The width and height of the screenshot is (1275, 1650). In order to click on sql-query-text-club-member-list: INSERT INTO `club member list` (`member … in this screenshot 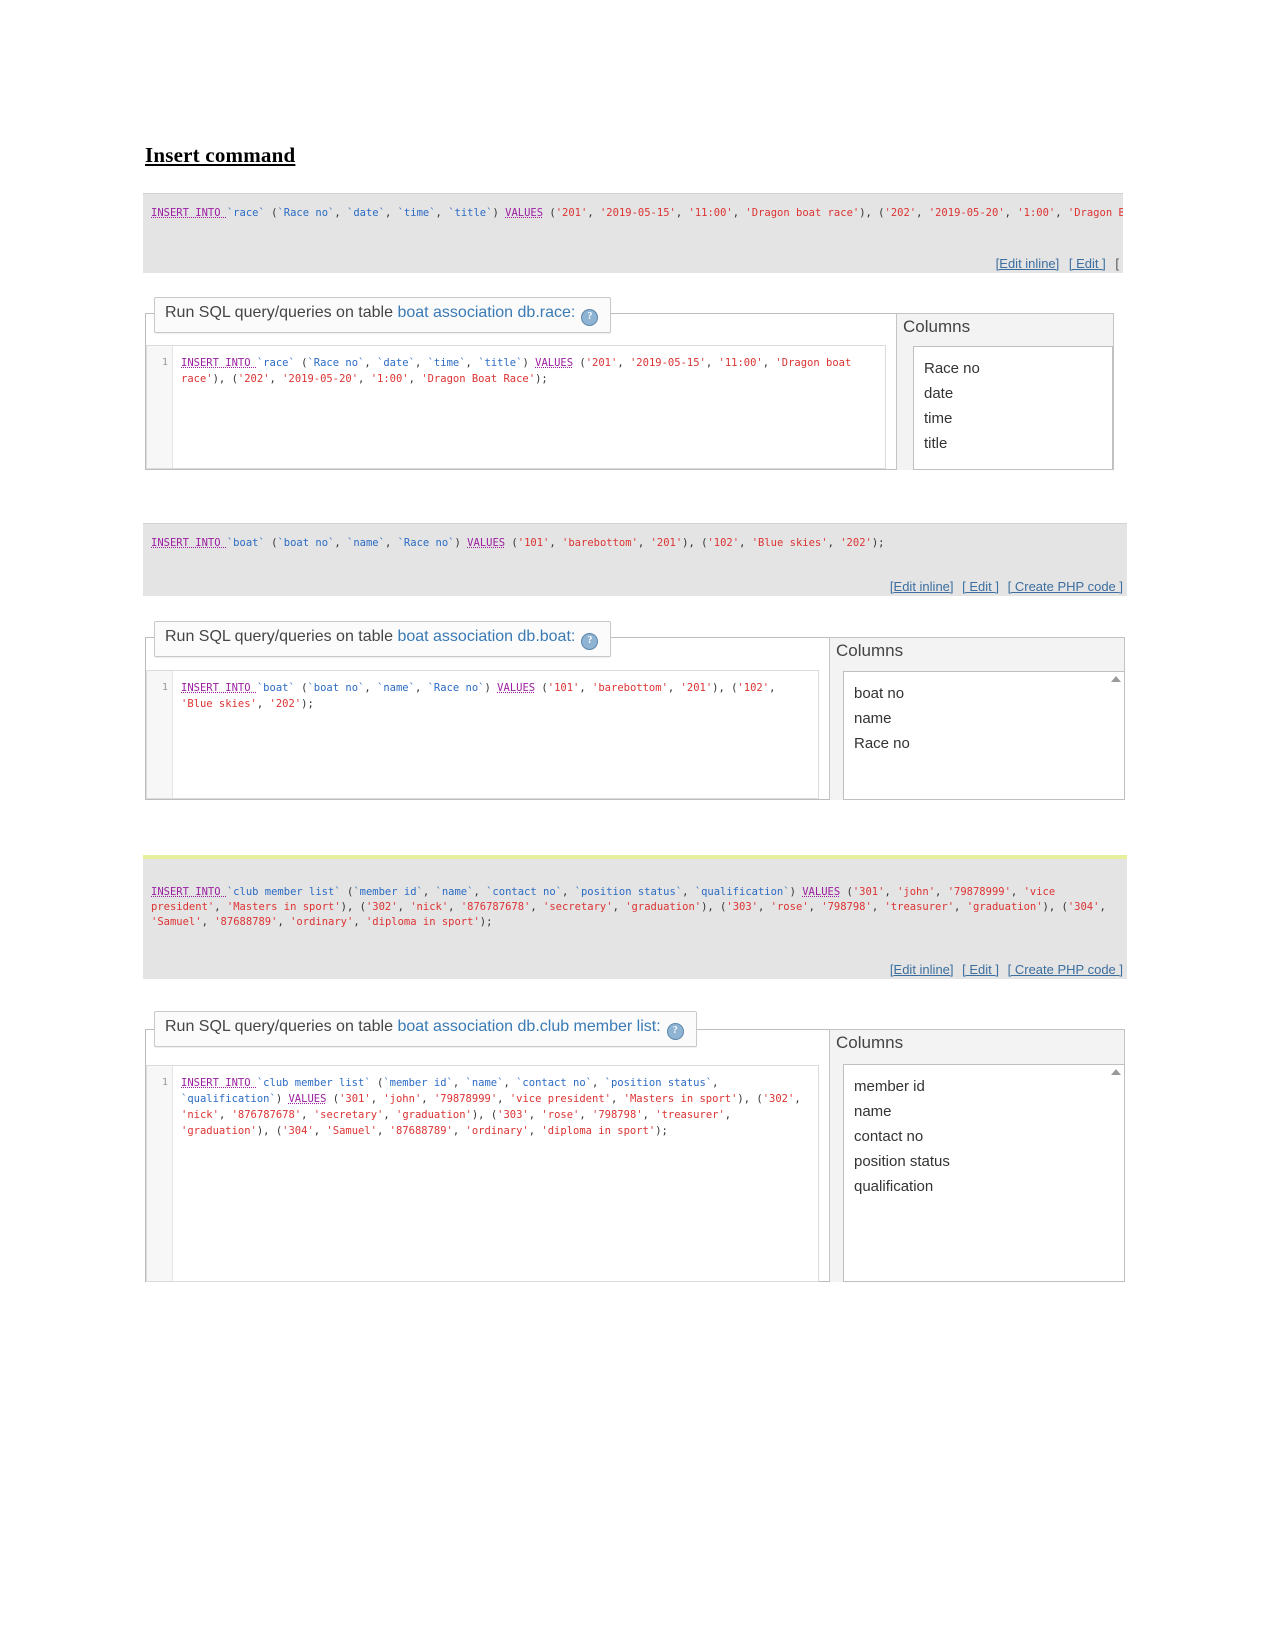, I will do `click(632, 907)`.